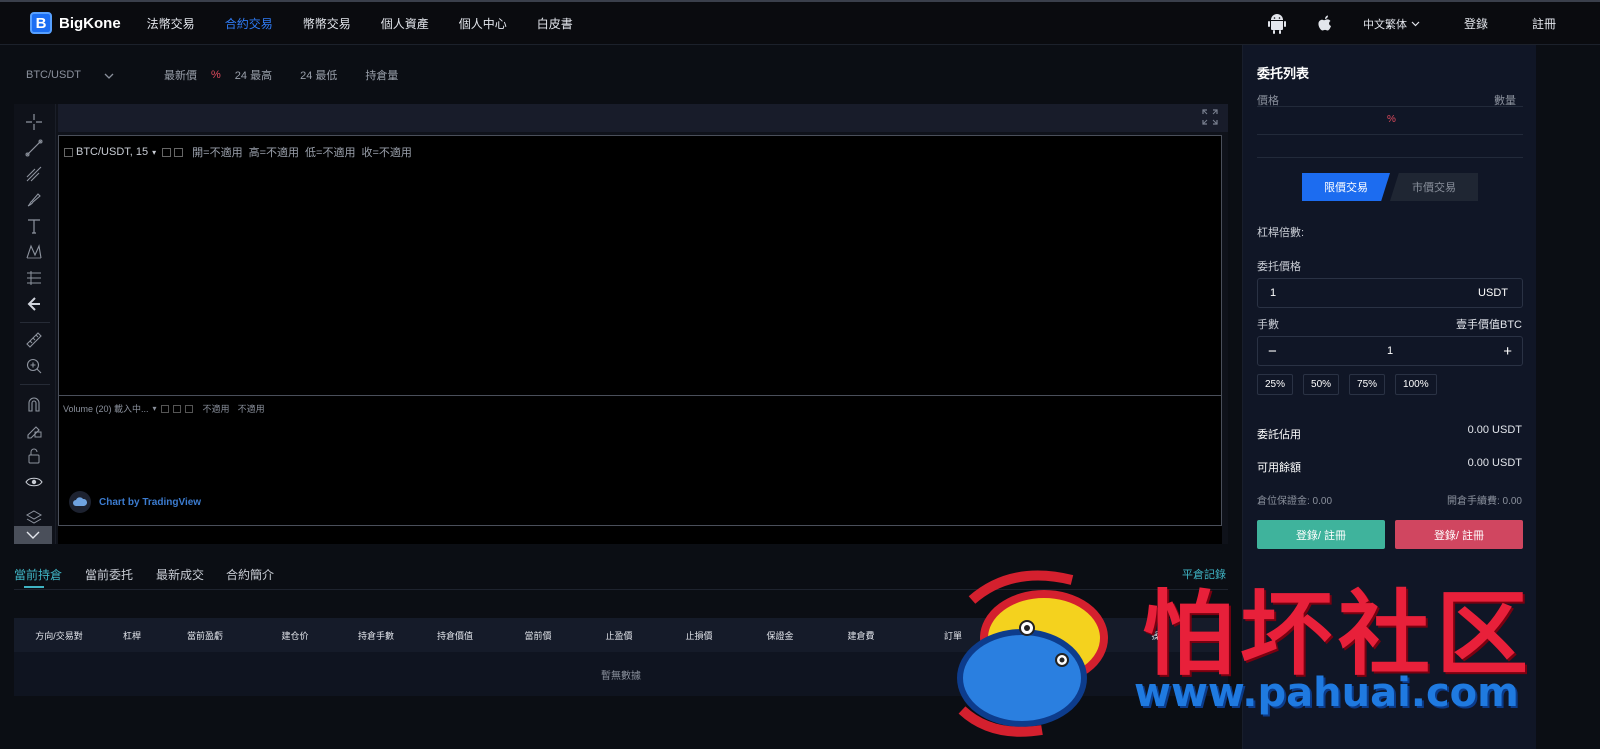 Image resolution: width=1600 pixels, height=749 pixels. What do you see at coordinates (952, 635) in the screenshot?
I see `table-header-cell: 訂單` at bounding box center [952, 635].